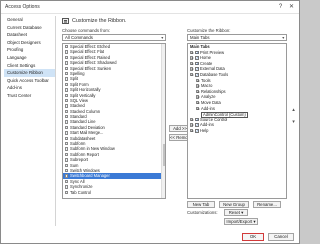 The width and height of the screenshot is (320, 244). What do you see at coordinates (114, 192) in the screenshot?
I see `list-item: Tab Control` at bounding box center [114, 192].